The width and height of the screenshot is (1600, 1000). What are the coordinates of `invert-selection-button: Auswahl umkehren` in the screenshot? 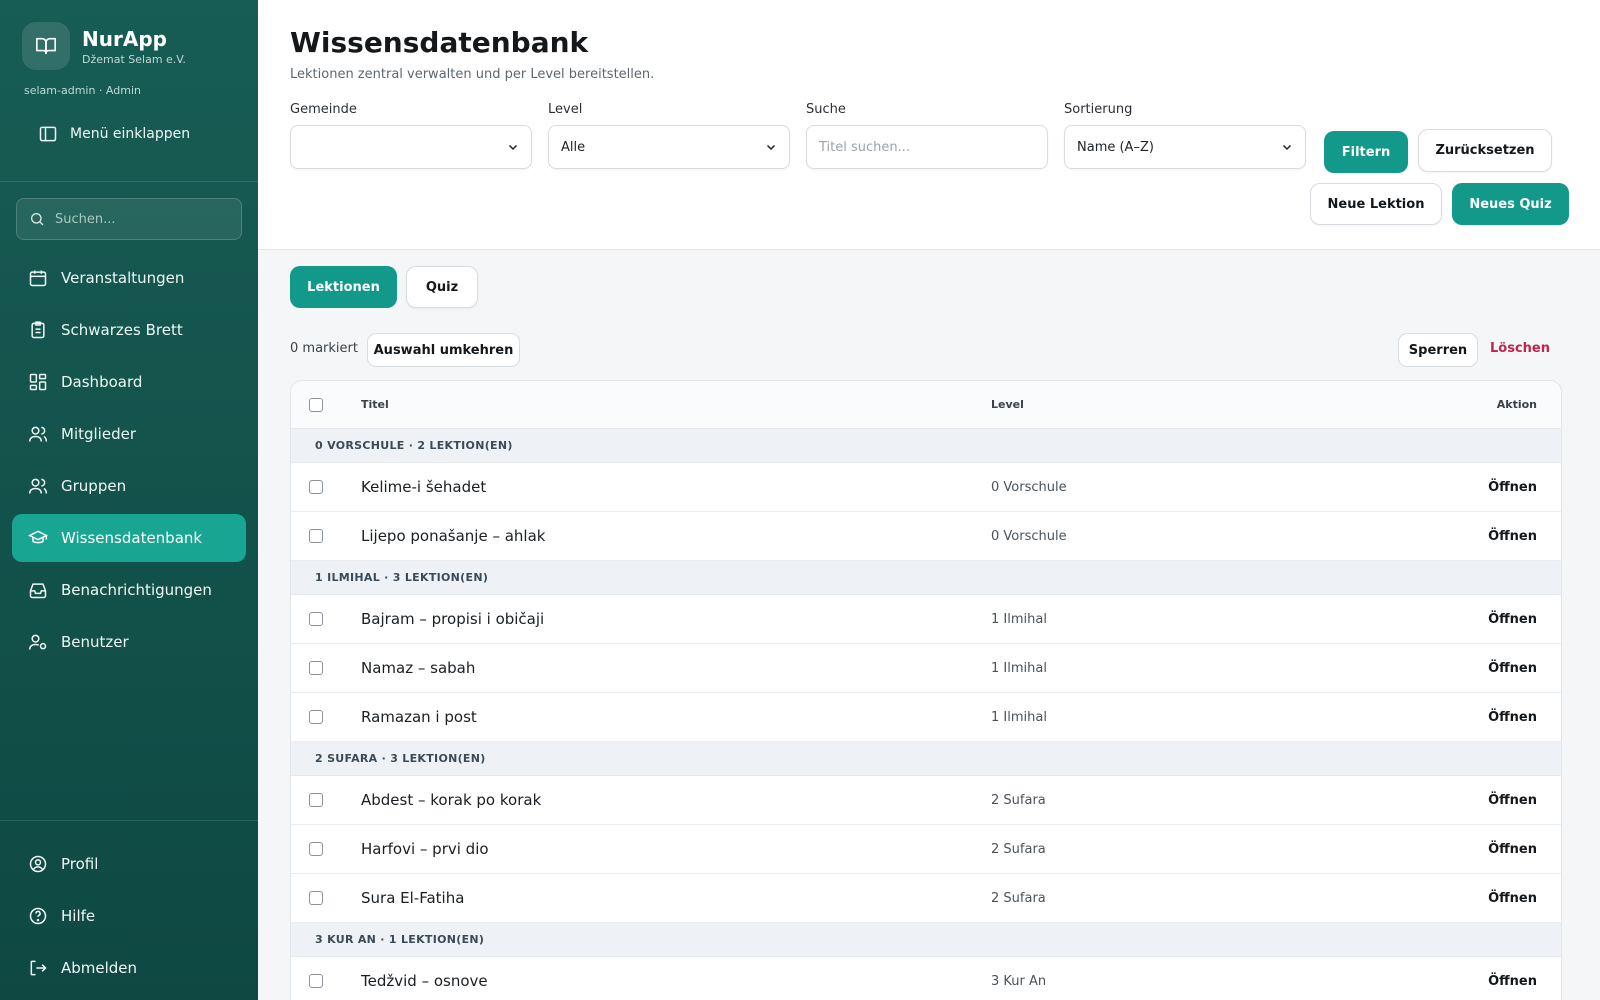 It's located at (443, 350).